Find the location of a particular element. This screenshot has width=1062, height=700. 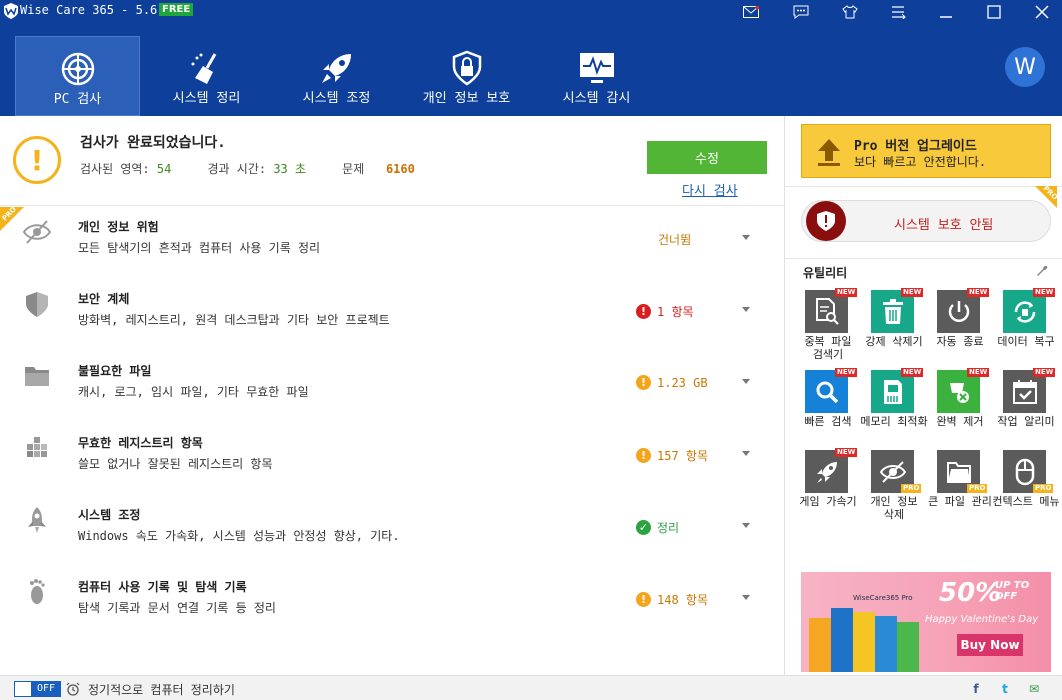

buy-now-button: Buy Now is located at coordinates (990, 645).